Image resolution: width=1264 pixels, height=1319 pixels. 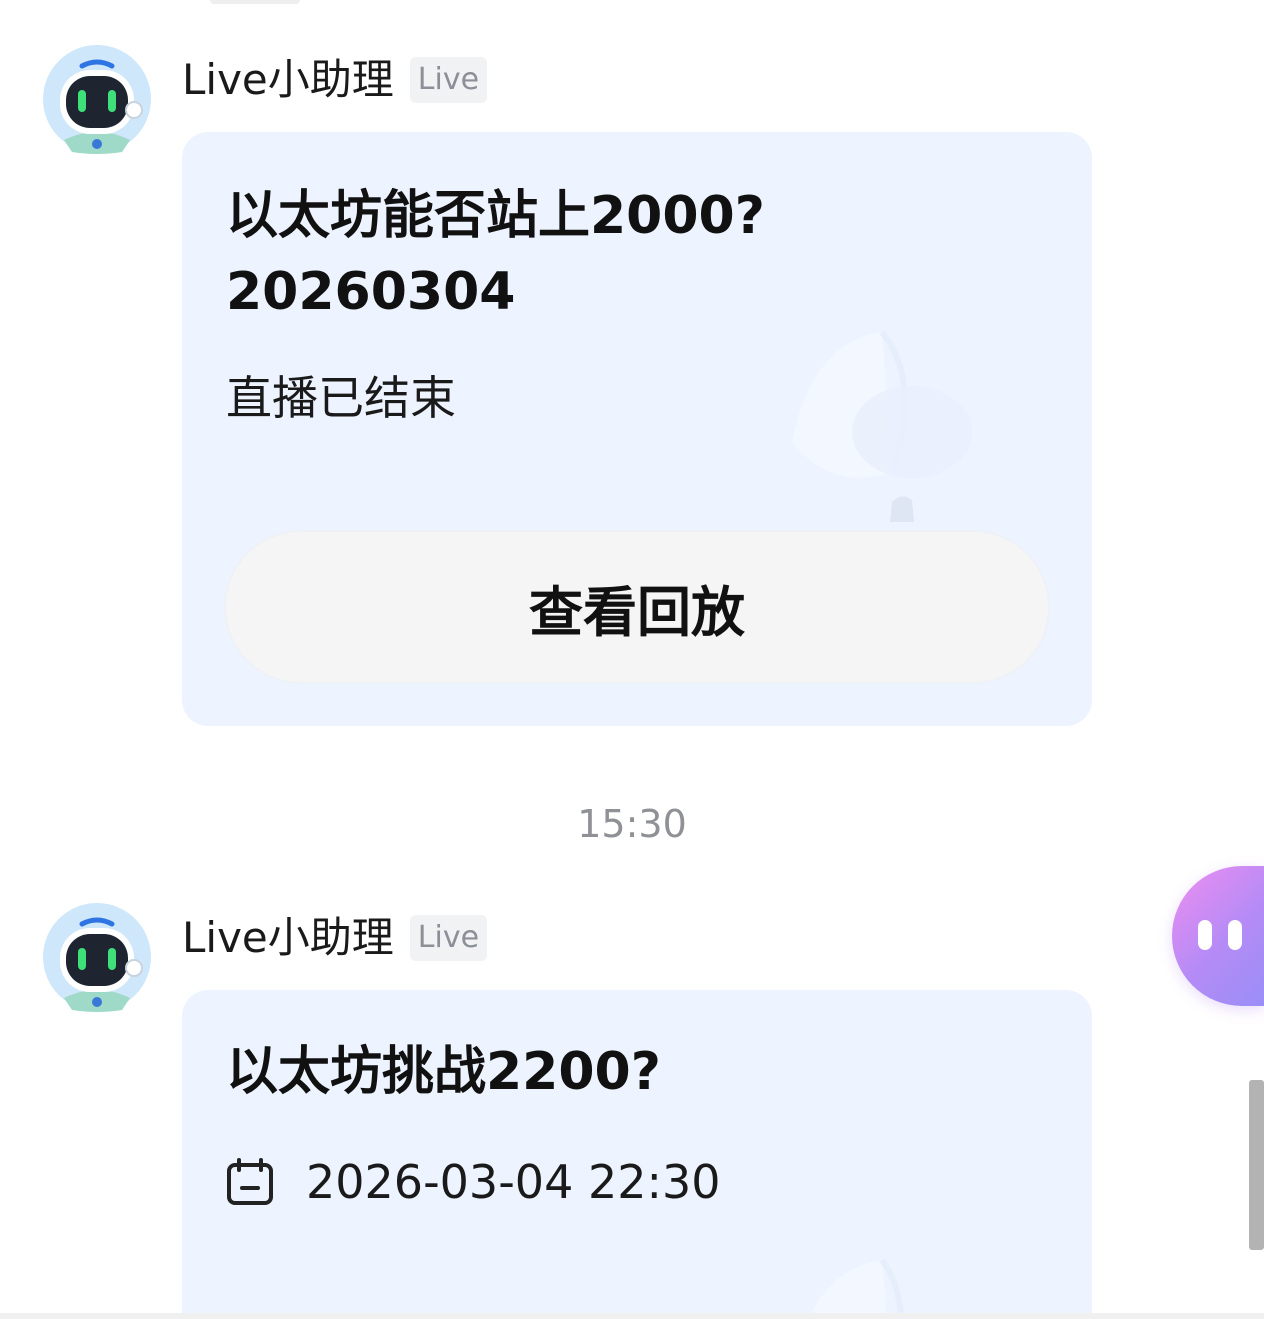 I want to click on live-title-line-2: 20260304, so click(x=371, y=292).